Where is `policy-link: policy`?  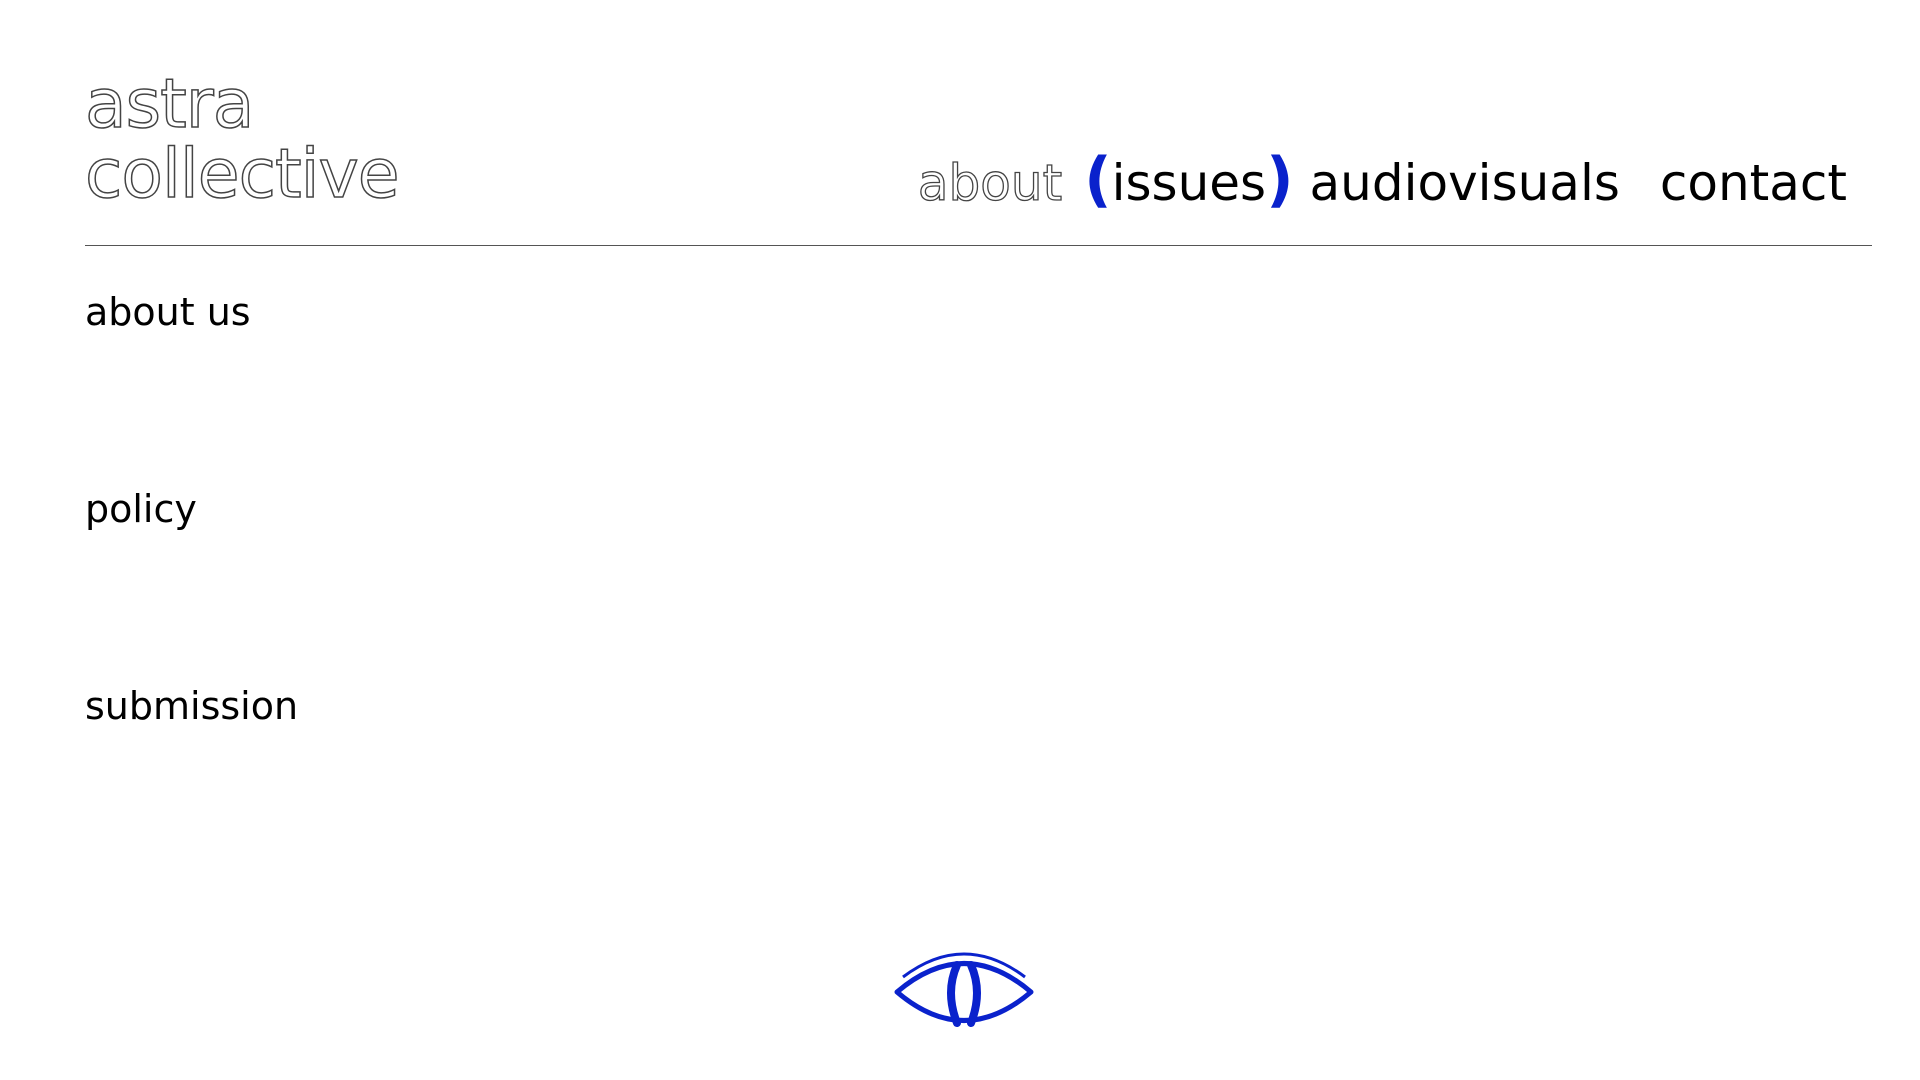
policy-link: policy is located at coordinates (141, 509).